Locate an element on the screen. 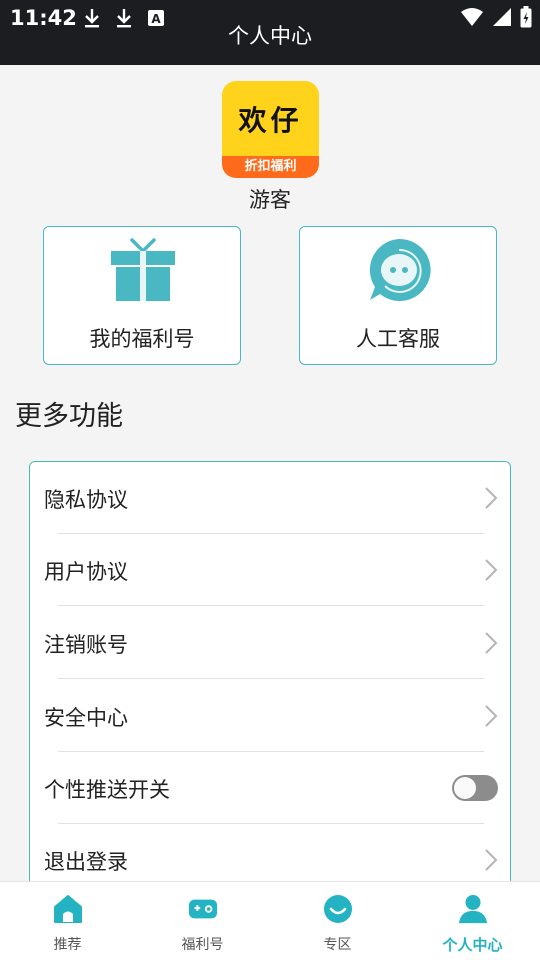  tab-welfare: 福利号 is located at coordinates (202, 921).